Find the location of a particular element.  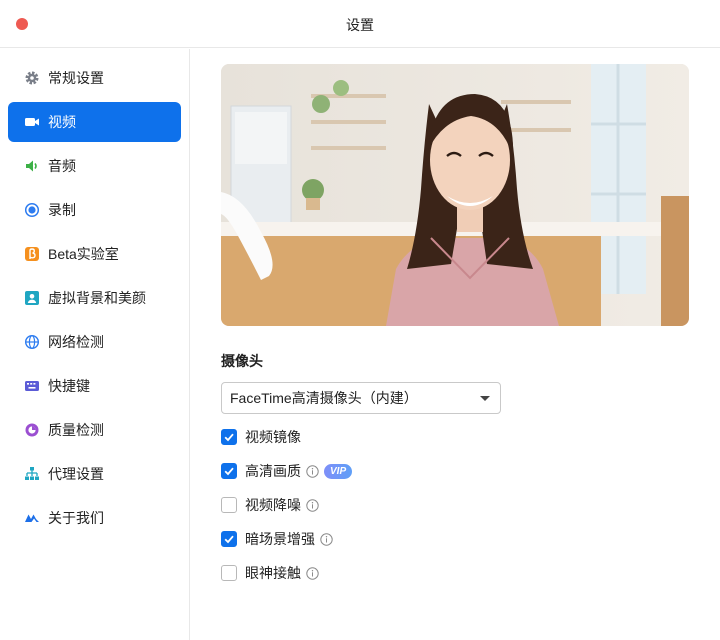

sidebar-item-label: 常规设置 is located at coordinates (76, 78).